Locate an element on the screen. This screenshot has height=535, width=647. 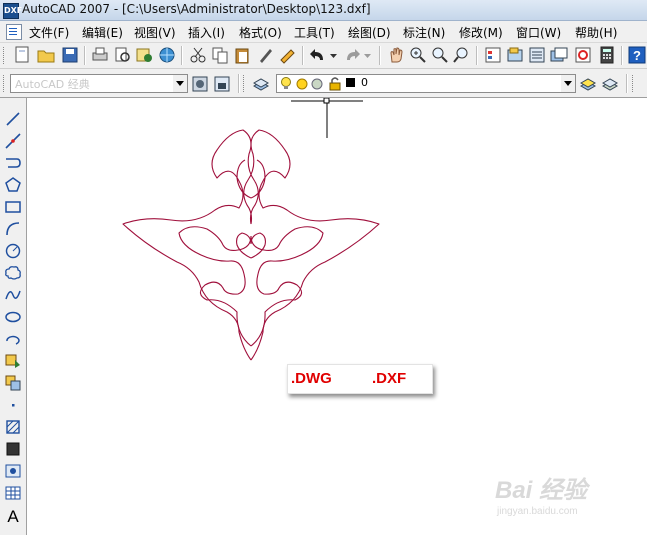
undo-dropdown-icon is located at coordinates (334, 55).